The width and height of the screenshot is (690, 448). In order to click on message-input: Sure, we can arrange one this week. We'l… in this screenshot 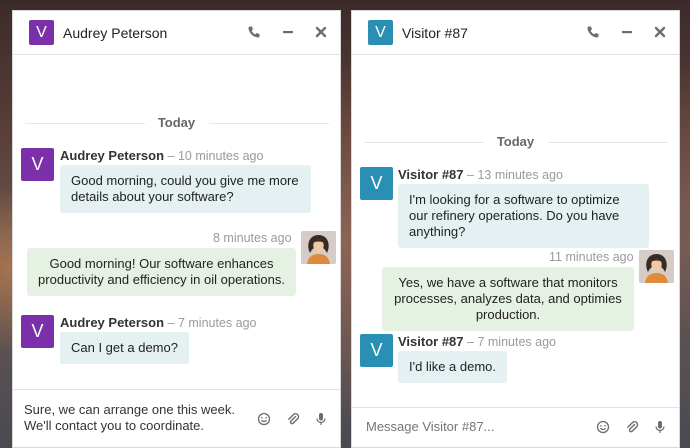, I will do `click(141, 418)`.